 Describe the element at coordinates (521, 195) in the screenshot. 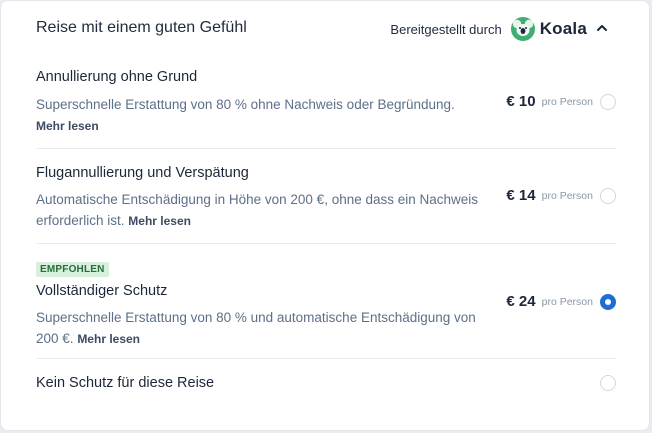

I see `price-value: € 14` at that location.